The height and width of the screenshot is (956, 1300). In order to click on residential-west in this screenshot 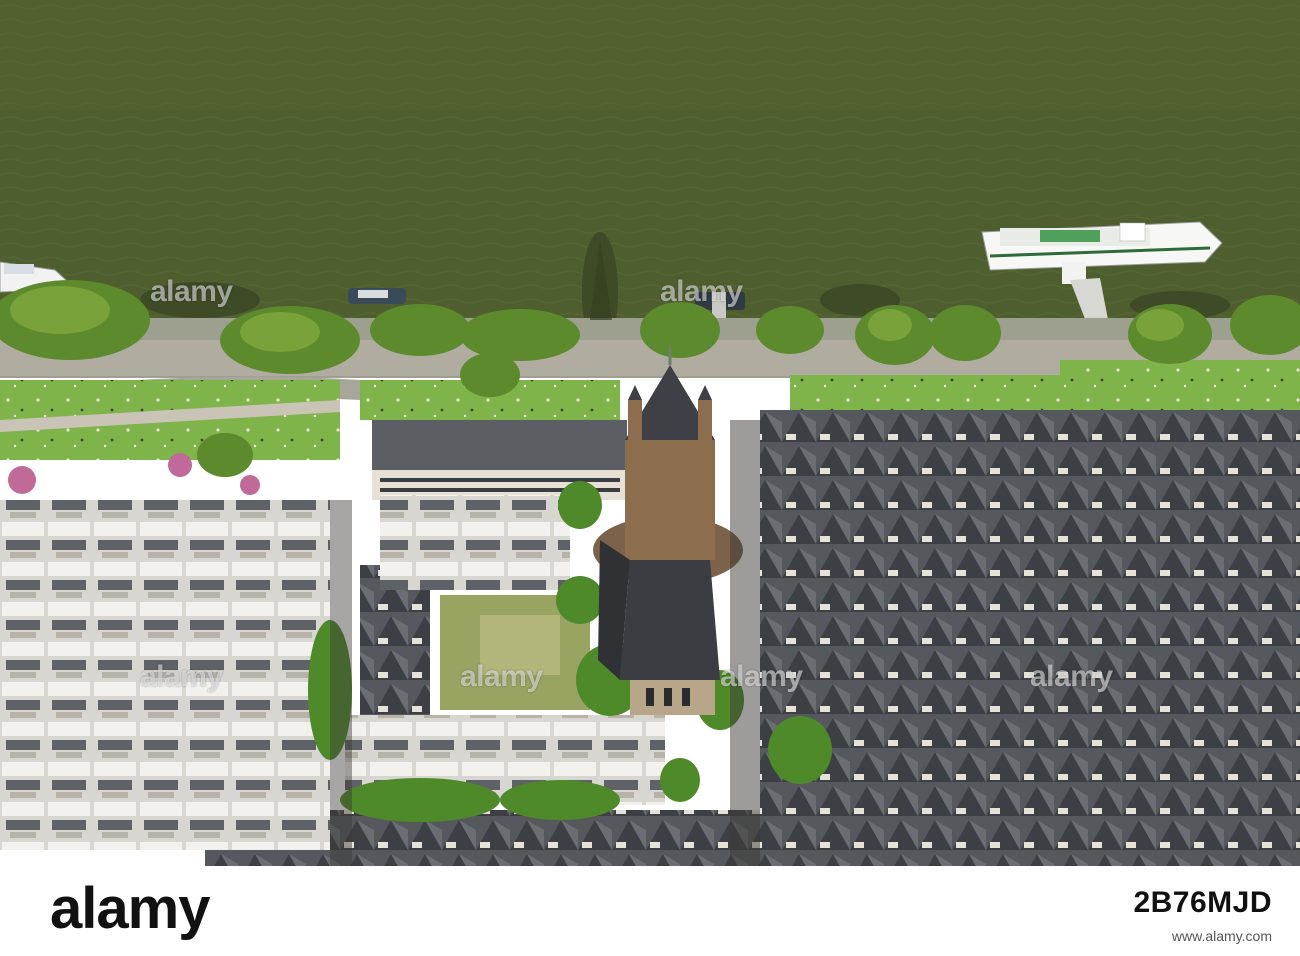, I will do `click(165, 675)`.